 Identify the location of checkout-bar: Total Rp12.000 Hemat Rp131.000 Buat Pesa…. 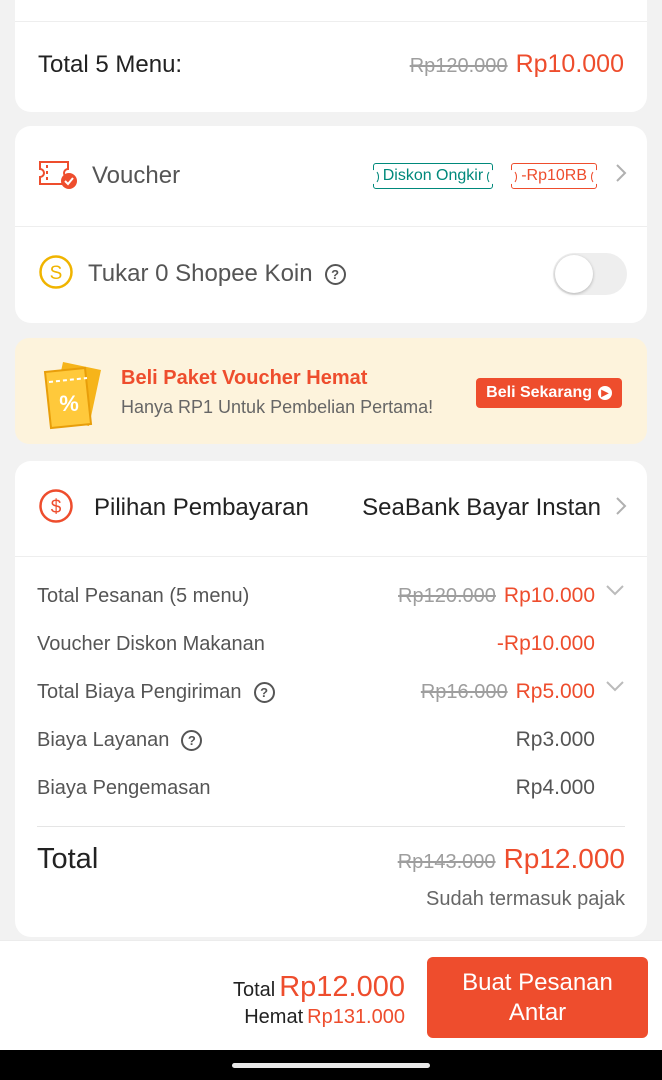
(331, 995).